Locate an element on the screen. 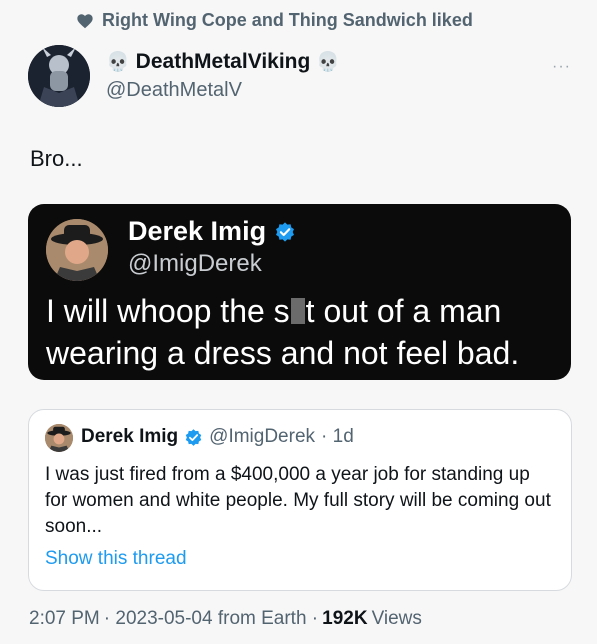 The image size is (597, 644). views-count: 192K is located at coordinates (345, 618).